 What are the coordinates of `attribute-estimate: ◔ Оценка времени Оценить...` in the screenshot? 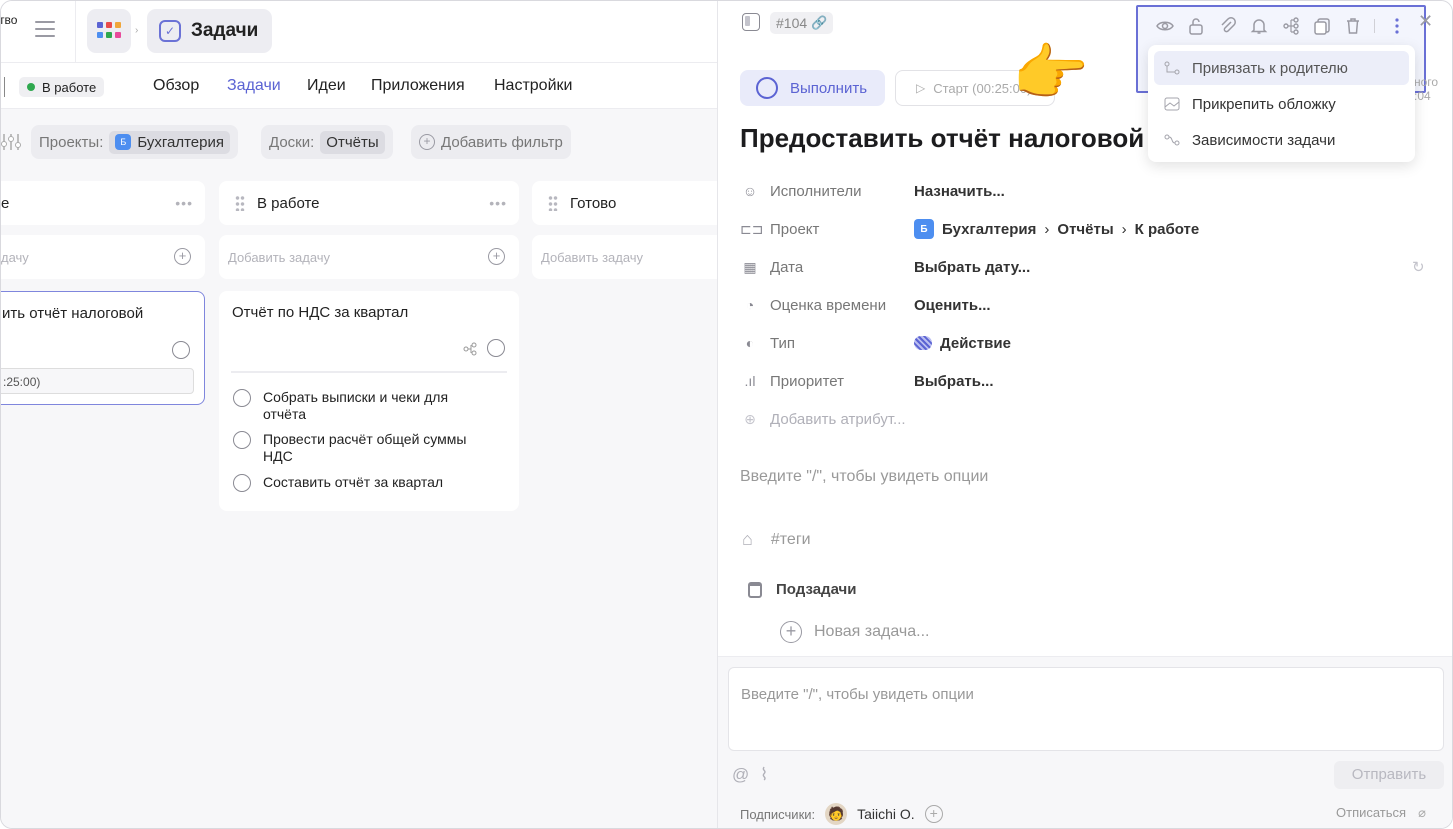 It's located at (1090, 305).